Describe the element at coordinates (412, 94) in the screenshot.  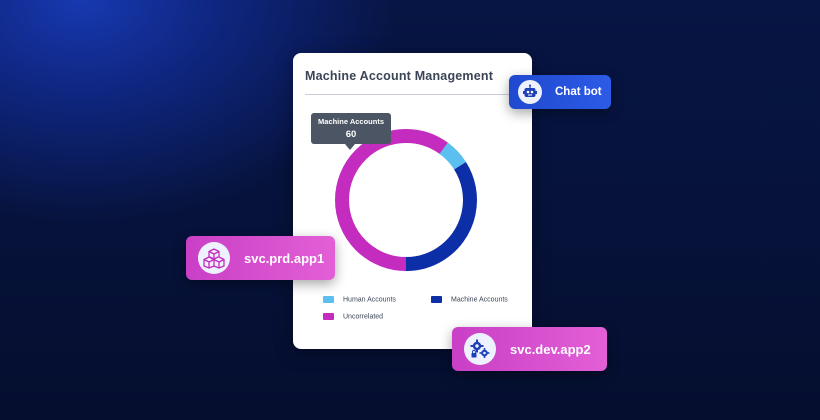
I see `title-divider` at that location.